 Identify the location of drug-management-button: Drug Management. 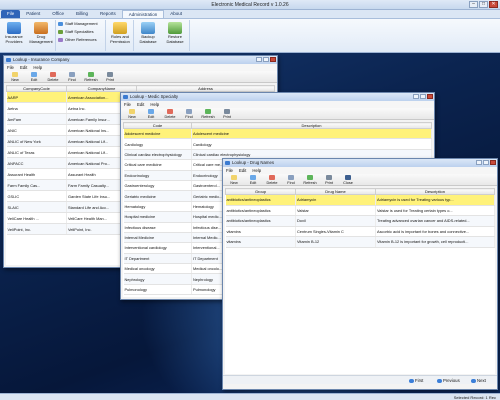
(41, 33).